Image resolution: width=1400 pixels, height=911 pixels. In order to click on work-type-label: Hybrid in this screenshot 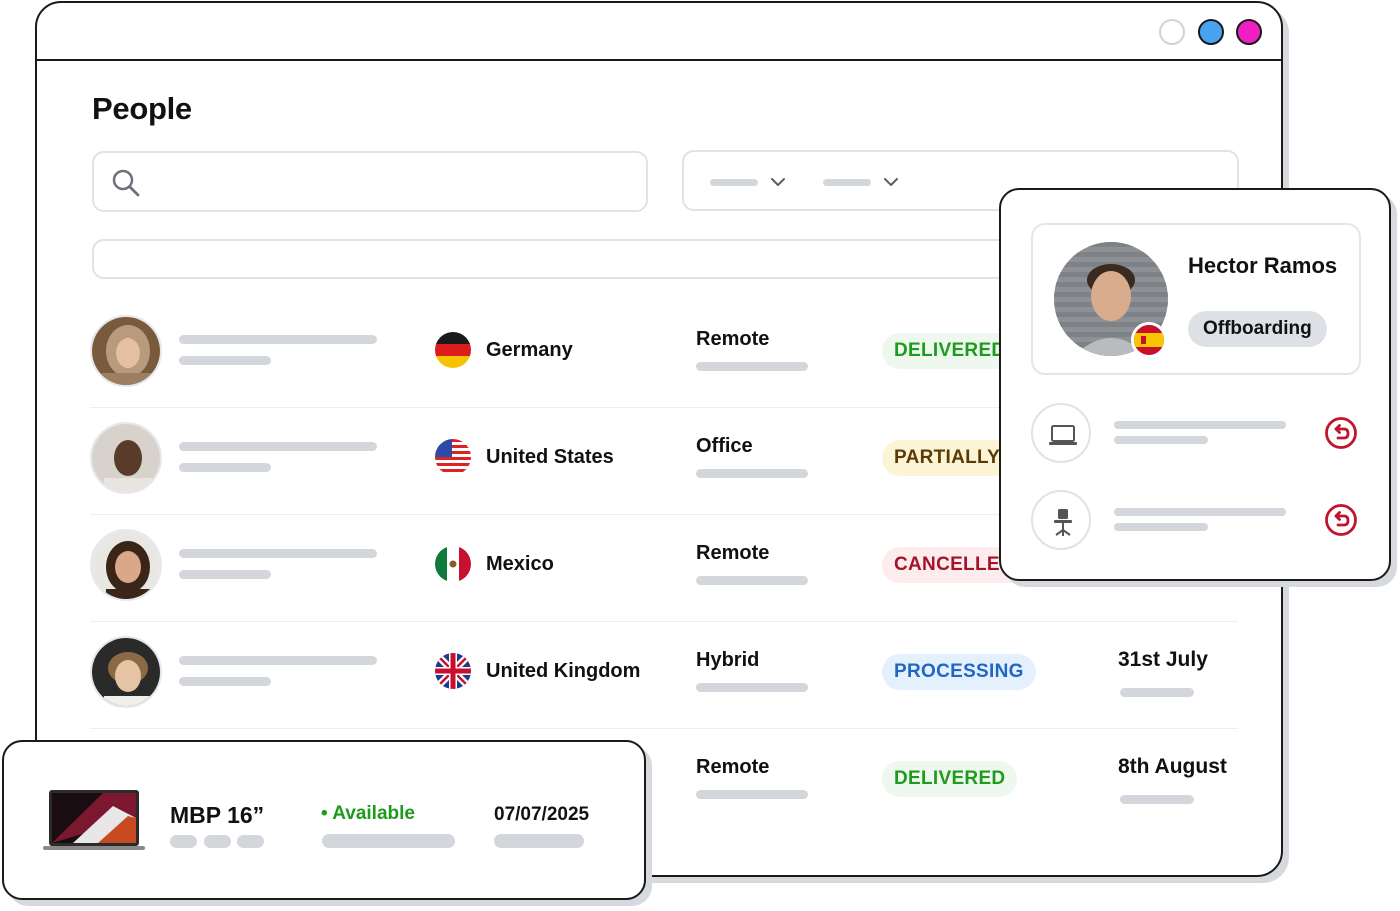, I will do `click(728, 660)`.